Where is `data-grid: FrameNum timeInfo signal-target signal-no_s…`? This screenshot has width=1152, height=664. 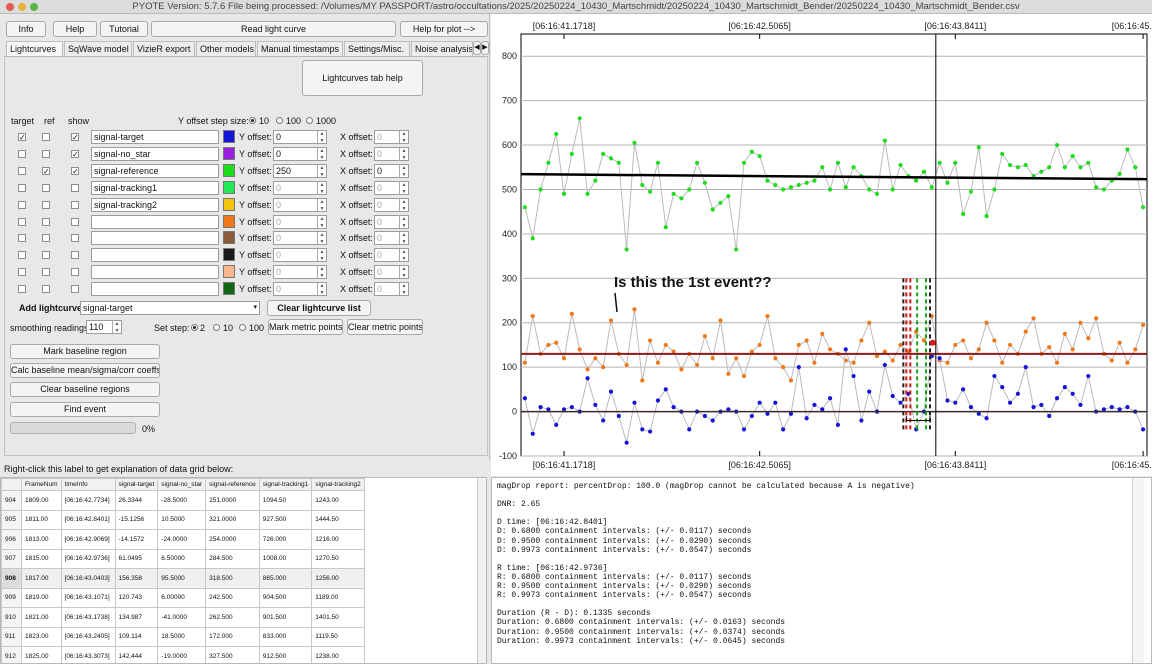 data-grid: FrameNum timeInfo signal-target signal-no_s… is located at coordinates (243, 570).